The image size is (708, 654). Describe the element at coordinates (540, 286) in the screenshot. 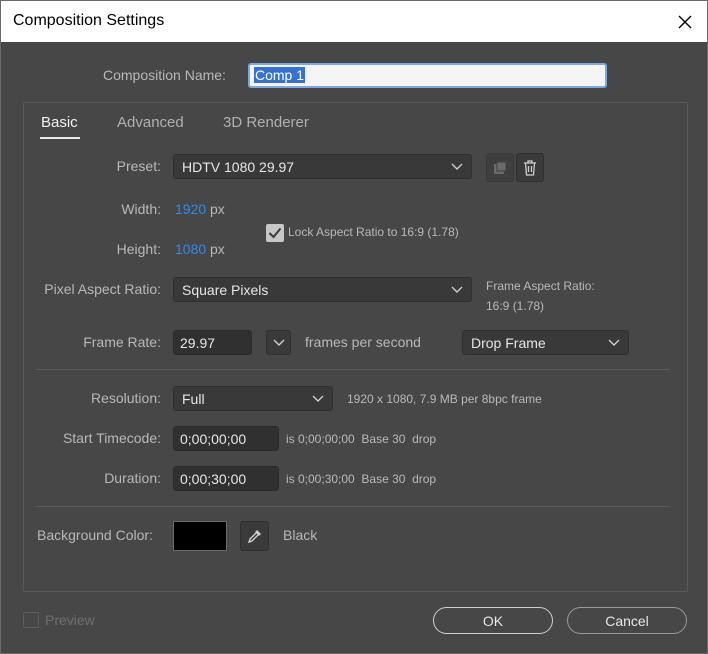

I see `frame-aspect-ratio-label: Frame Aspect Ratio:` at that location.